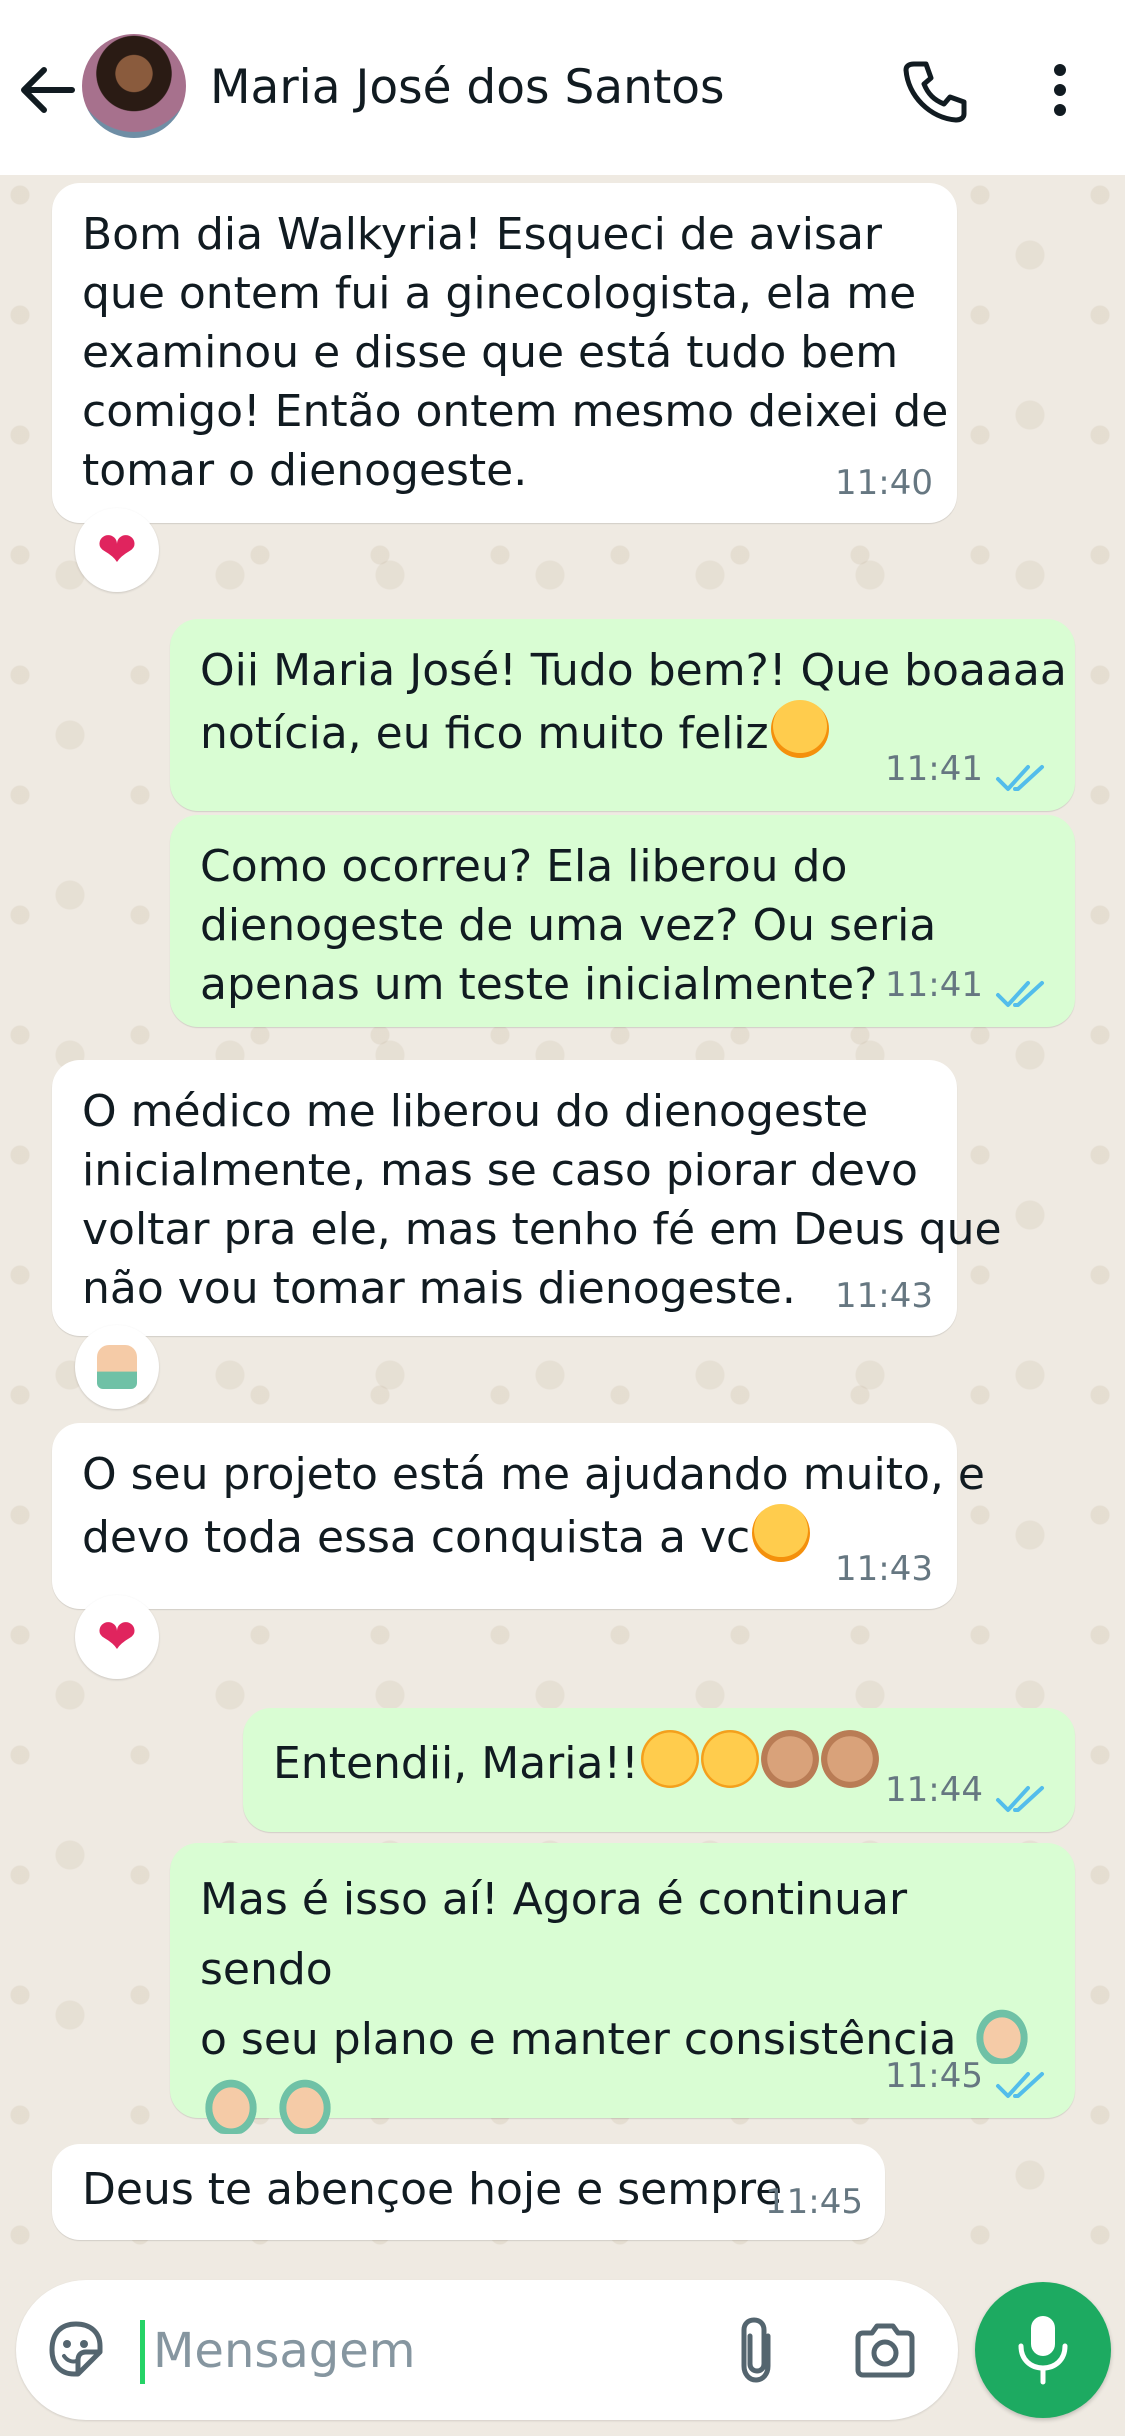 This screenshot has width=1125, height=2436. I want to click on message-time: 11:40, so click(884, 483).